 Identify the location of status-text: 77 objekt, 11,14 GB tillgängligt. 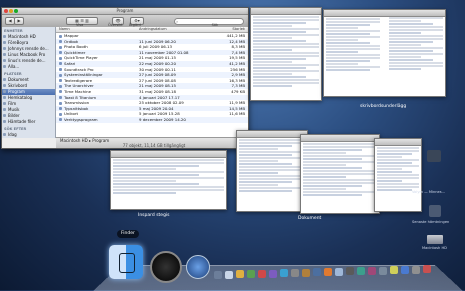
(154, 145).